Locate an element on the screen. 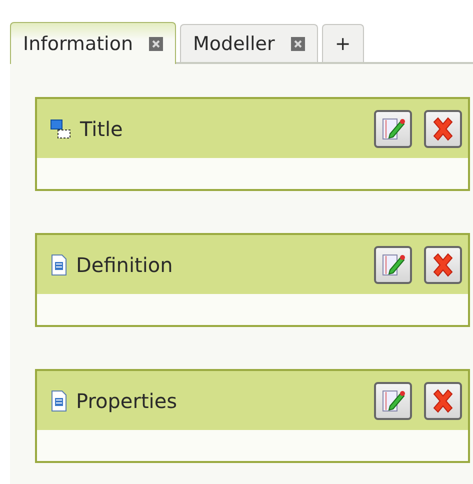  layout-icon is located at coordinates (61, 129).